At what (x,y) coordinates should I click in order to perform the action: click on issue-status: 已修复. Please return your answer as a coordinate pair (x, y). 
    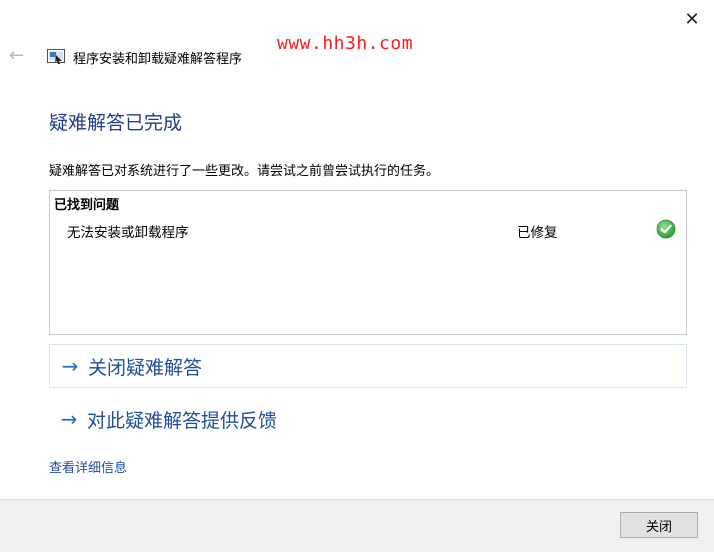
    Looking at the image, I should click on (537, 233).